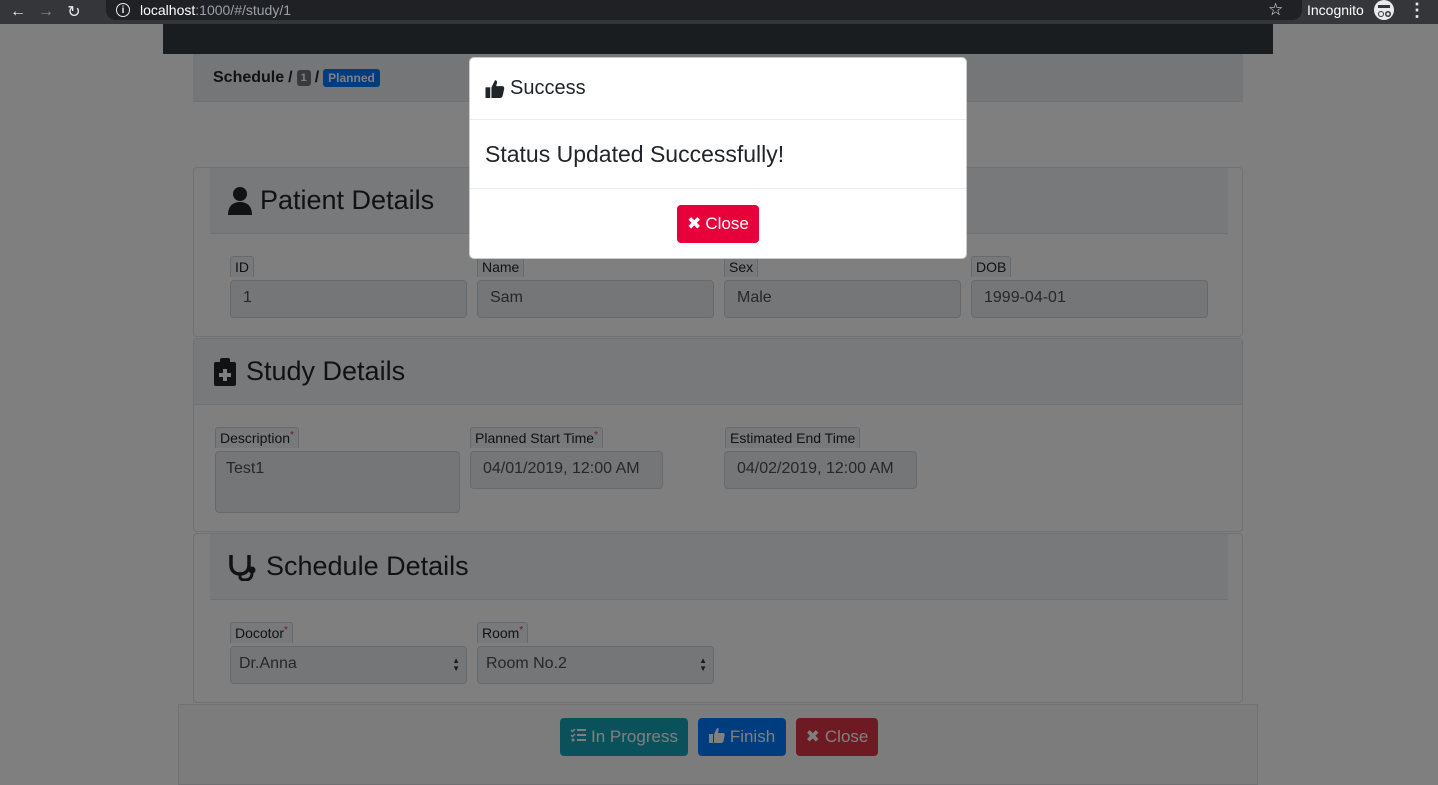  I want to click on incognito-label: Incognito, so click(1335, 10).